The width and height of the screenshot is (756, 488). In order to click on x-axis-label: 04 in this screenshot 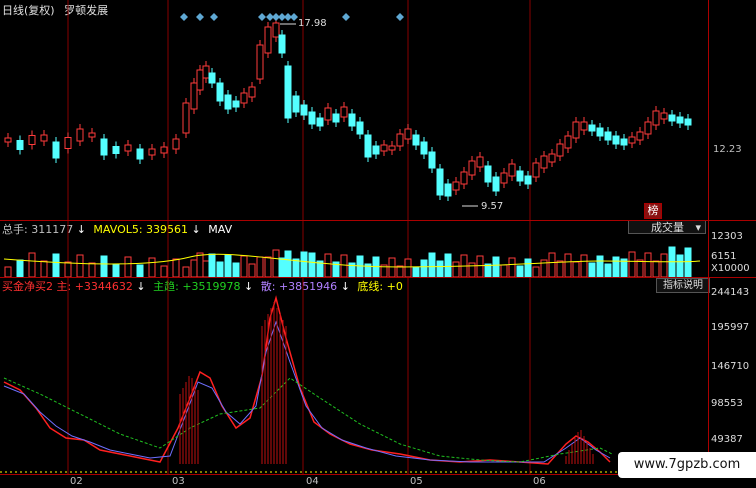, I will do `click(312, 481)`.